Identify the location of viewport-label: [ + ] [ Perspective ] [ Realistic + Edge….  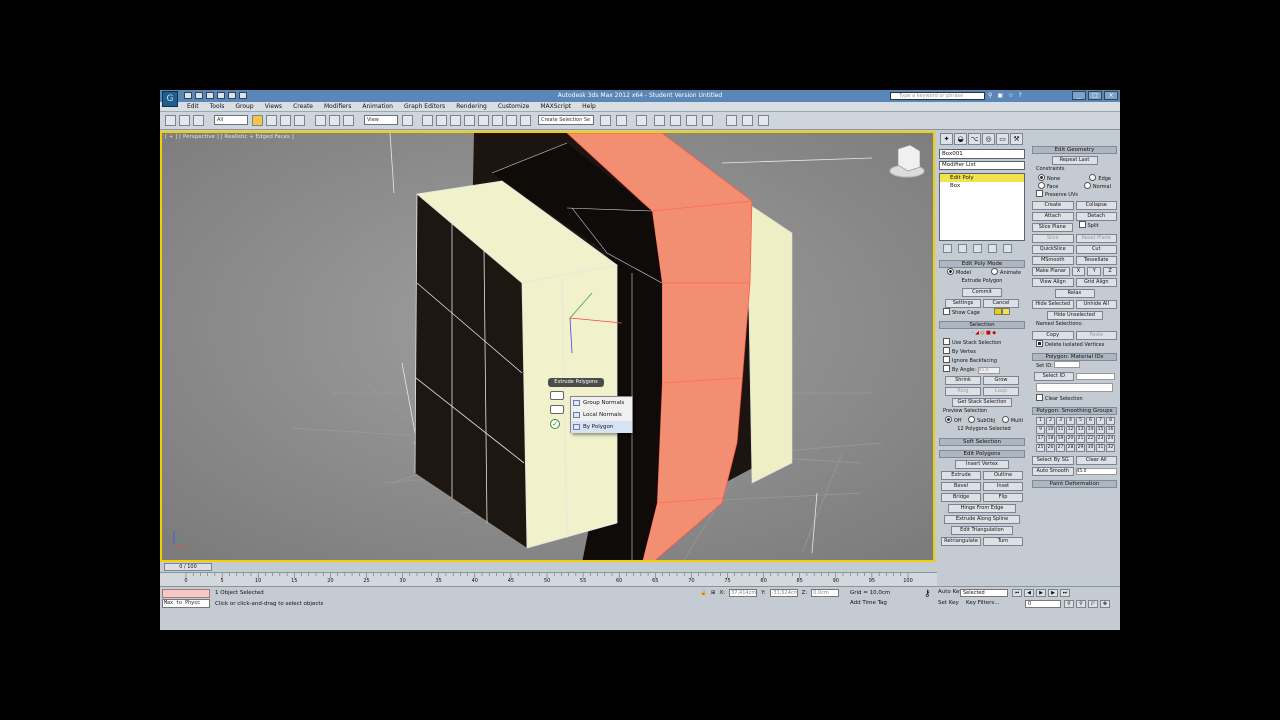
(229, 137).